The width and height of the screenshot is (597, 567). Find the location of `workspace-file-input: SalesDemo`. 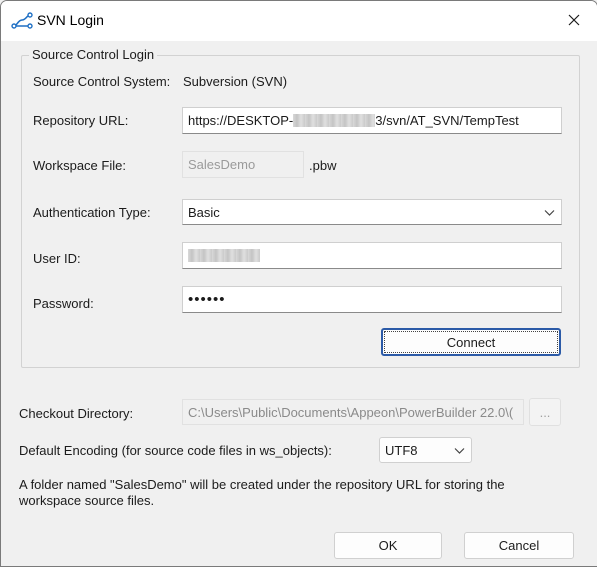

workspace-file-input: SalesDemo is located at coordinates (243, 164).